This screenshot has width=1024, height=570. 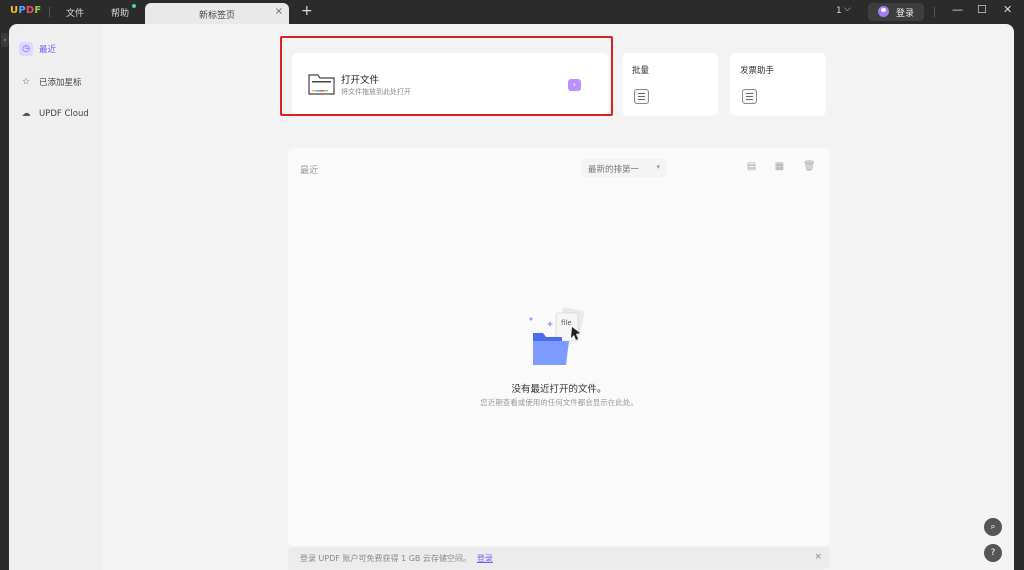 What do you see at coordinates (512, 12) in the screenshot?
I see `title-bar: UPDF 文件 帮助 新标签页 × + 1 ⌵ 登录 — ☐ ✕` at bounding box center [512, 12].